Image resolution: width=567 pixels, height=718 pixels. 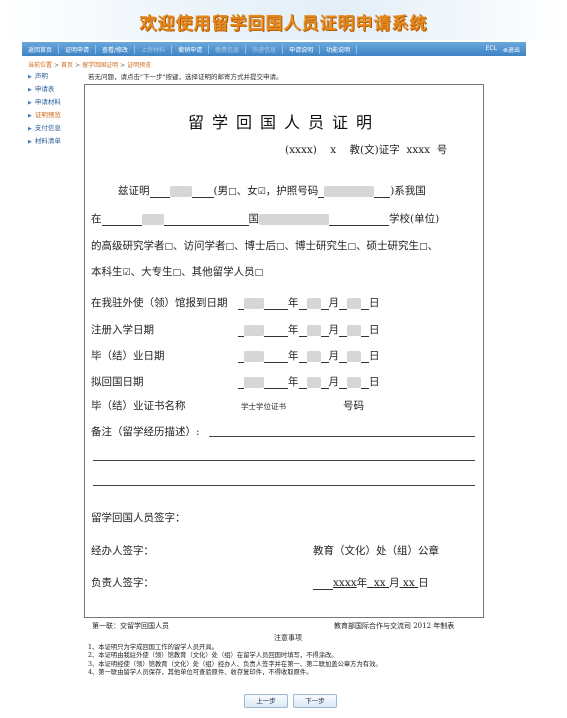 What do you see at coordinates (41, 49) in the screenshot?
I see `nav-home: 返回首页` at bounding box center [41, 49].